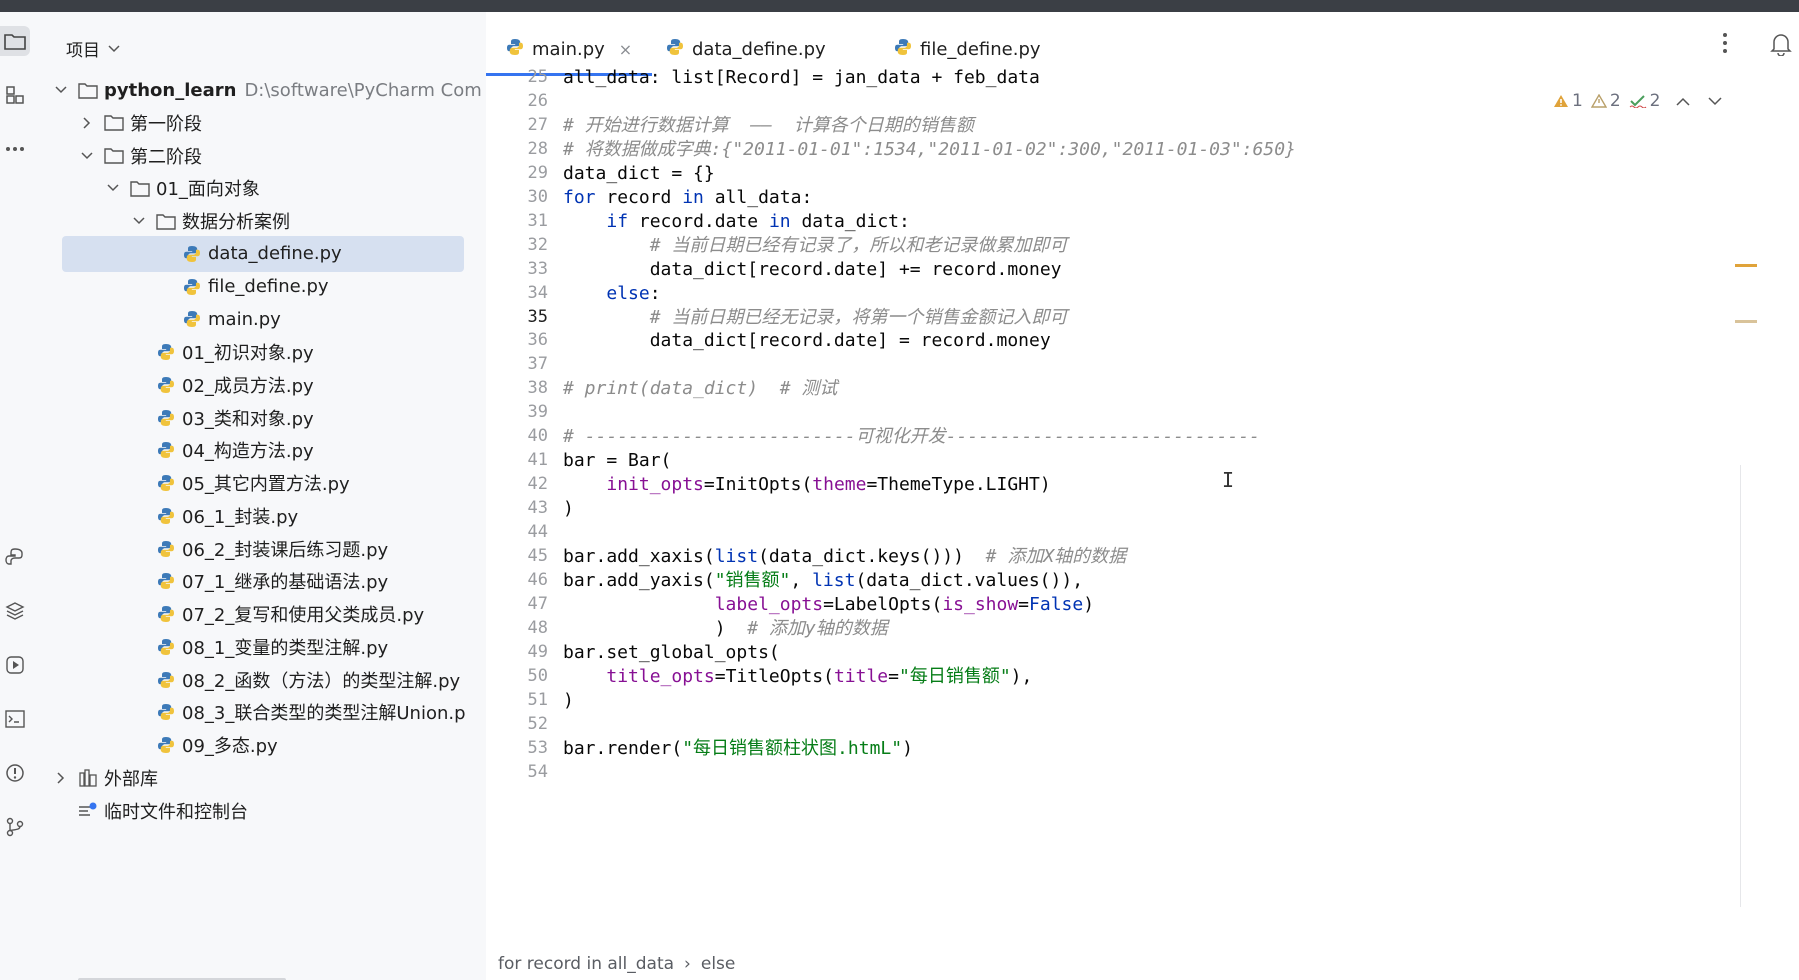 The width and height of the screenshot is (1799, 980). What do you see at coordinates (746, 49) in the screenshot?
I see `tab-data-define-py: data_define.py` at bounding box center [746, 49].